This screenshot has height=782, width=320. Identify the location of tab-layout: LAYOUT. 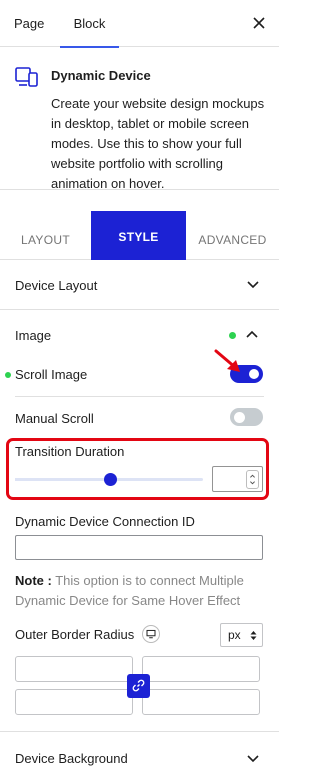
(45, 236).